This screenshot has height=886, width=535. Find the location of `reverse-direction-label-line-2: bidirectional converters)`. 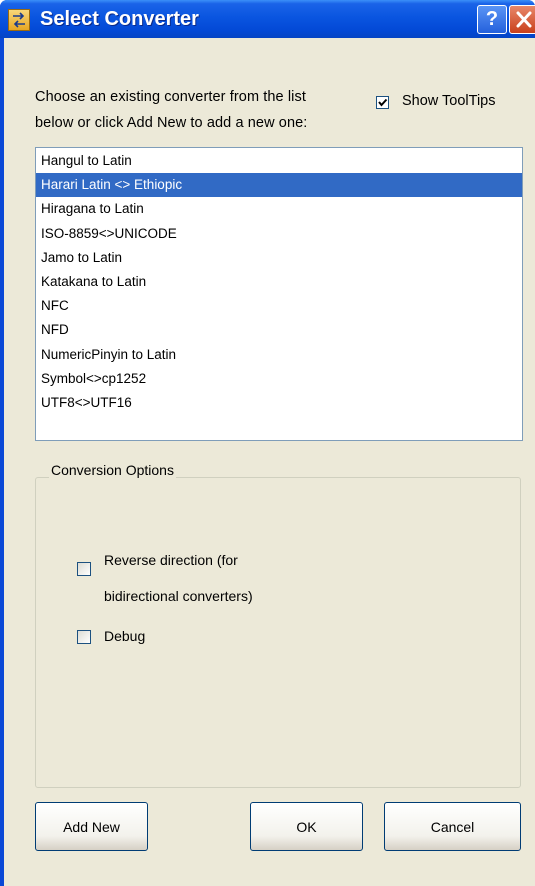

reverse-direction-label-line-2: bidirectional converters) is located at coordinates (178, 596).